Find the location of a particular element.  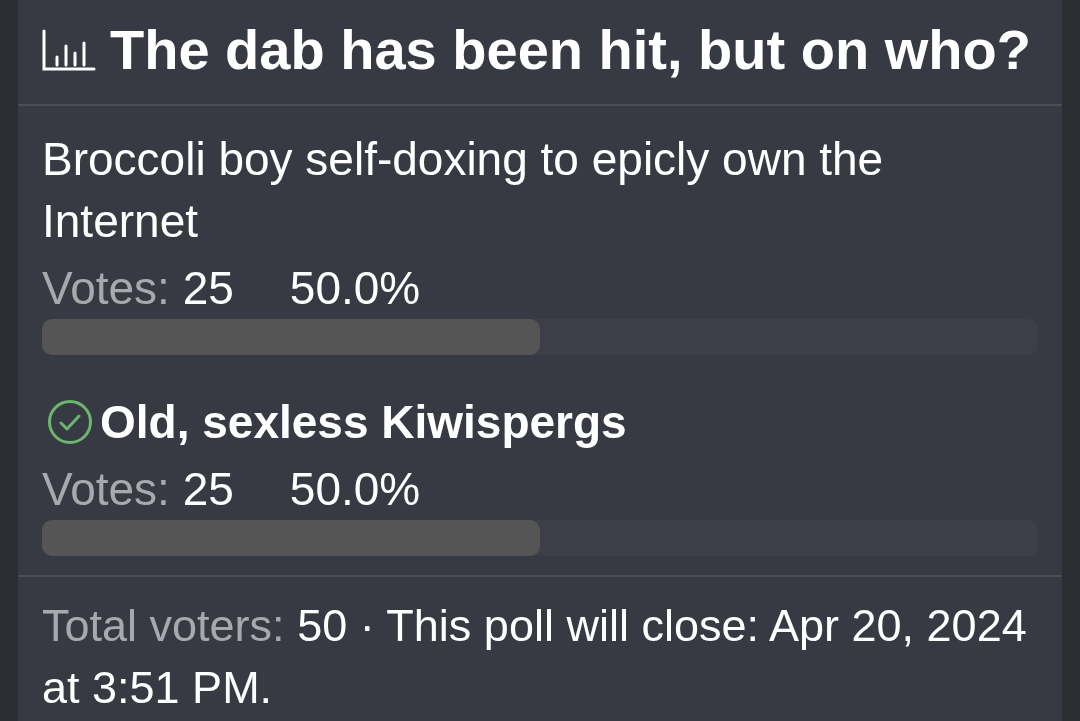

bar-chart-icon is located at coordinates (69, 50).